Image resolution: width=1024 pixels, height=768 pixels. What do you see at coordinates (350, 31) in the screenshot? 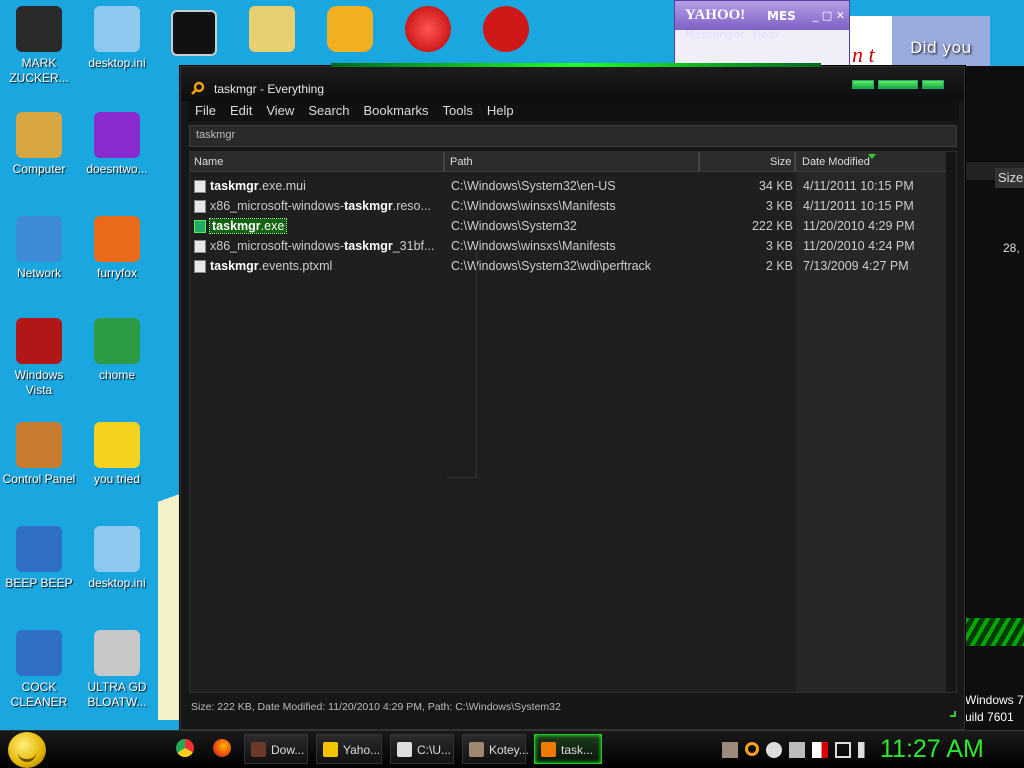
I see `desktop-icon-bad-piggies` at bounding box center [350, 31].